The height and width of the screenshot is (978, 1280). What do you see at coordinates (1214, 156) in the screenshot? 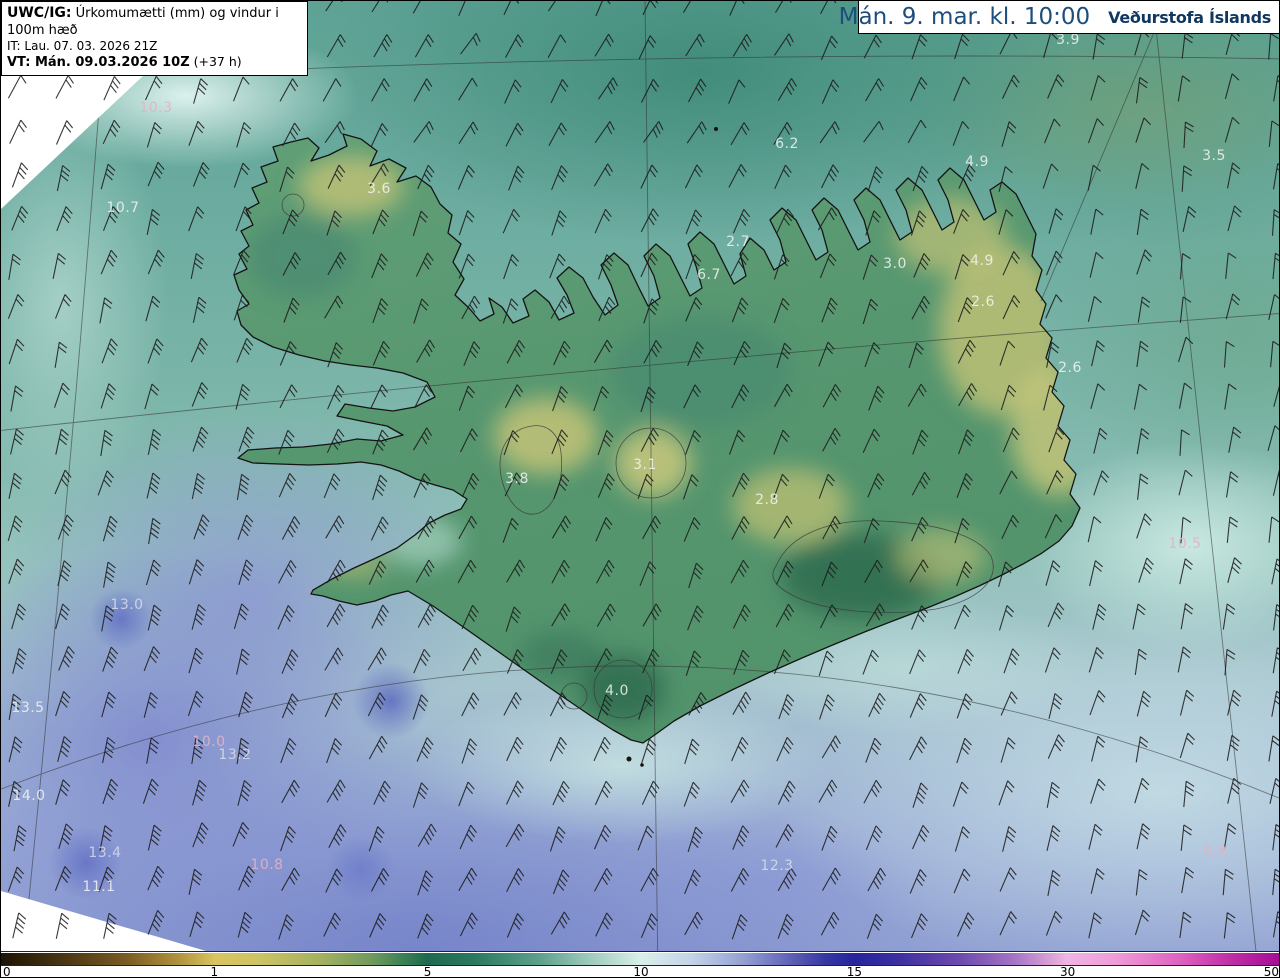
I see `extremum-value-label: 3.5` at bounding box center [1214, 156].